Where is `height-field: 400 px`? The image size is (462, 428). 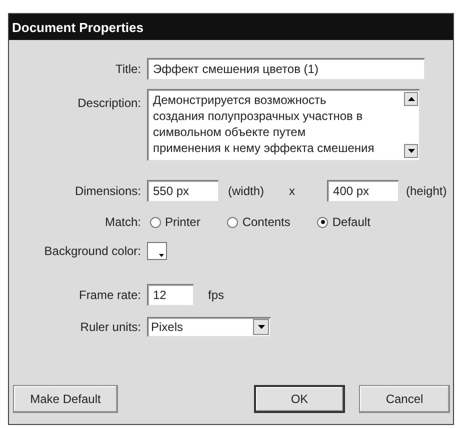
height-field: 400 px is located at coordinates (363, 191).